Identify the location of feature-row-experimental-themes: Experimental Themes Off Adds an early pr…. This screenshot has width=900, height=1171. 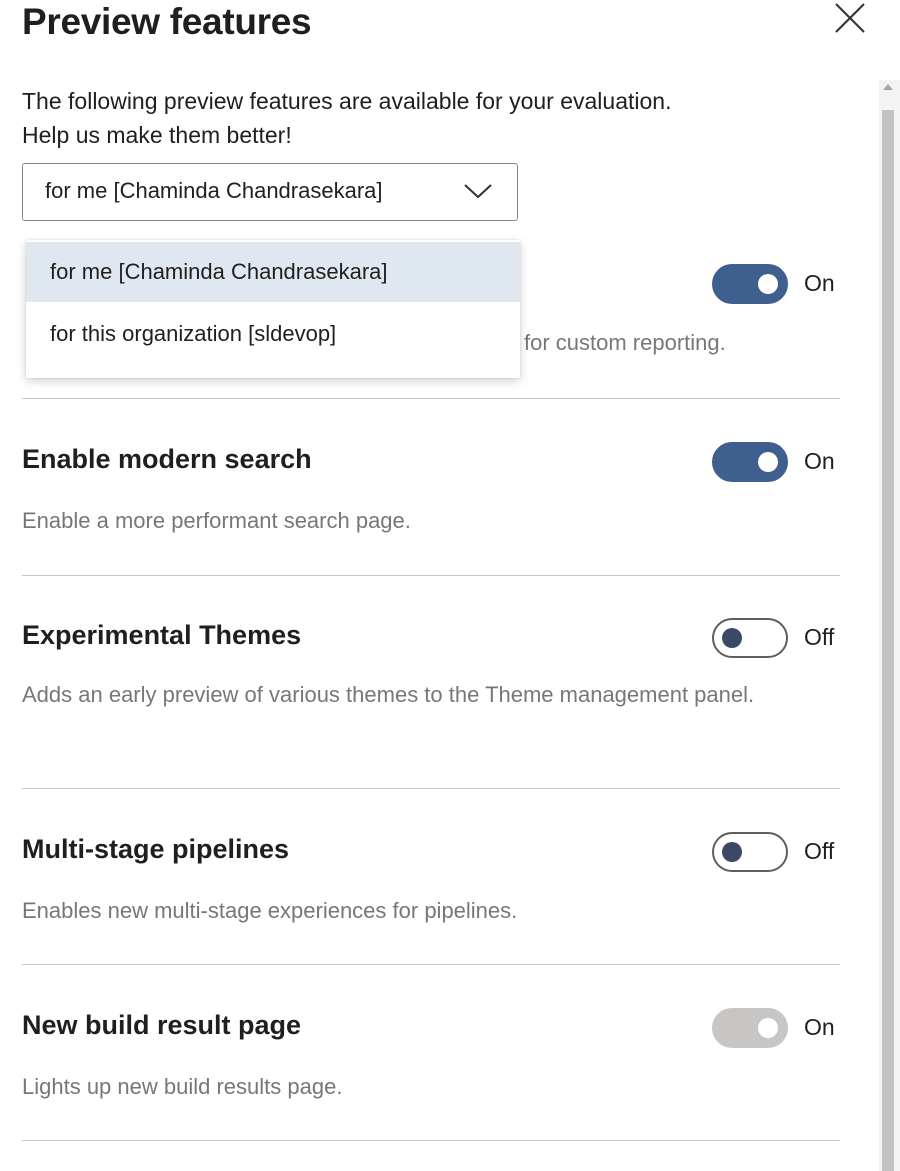
(431, 686).